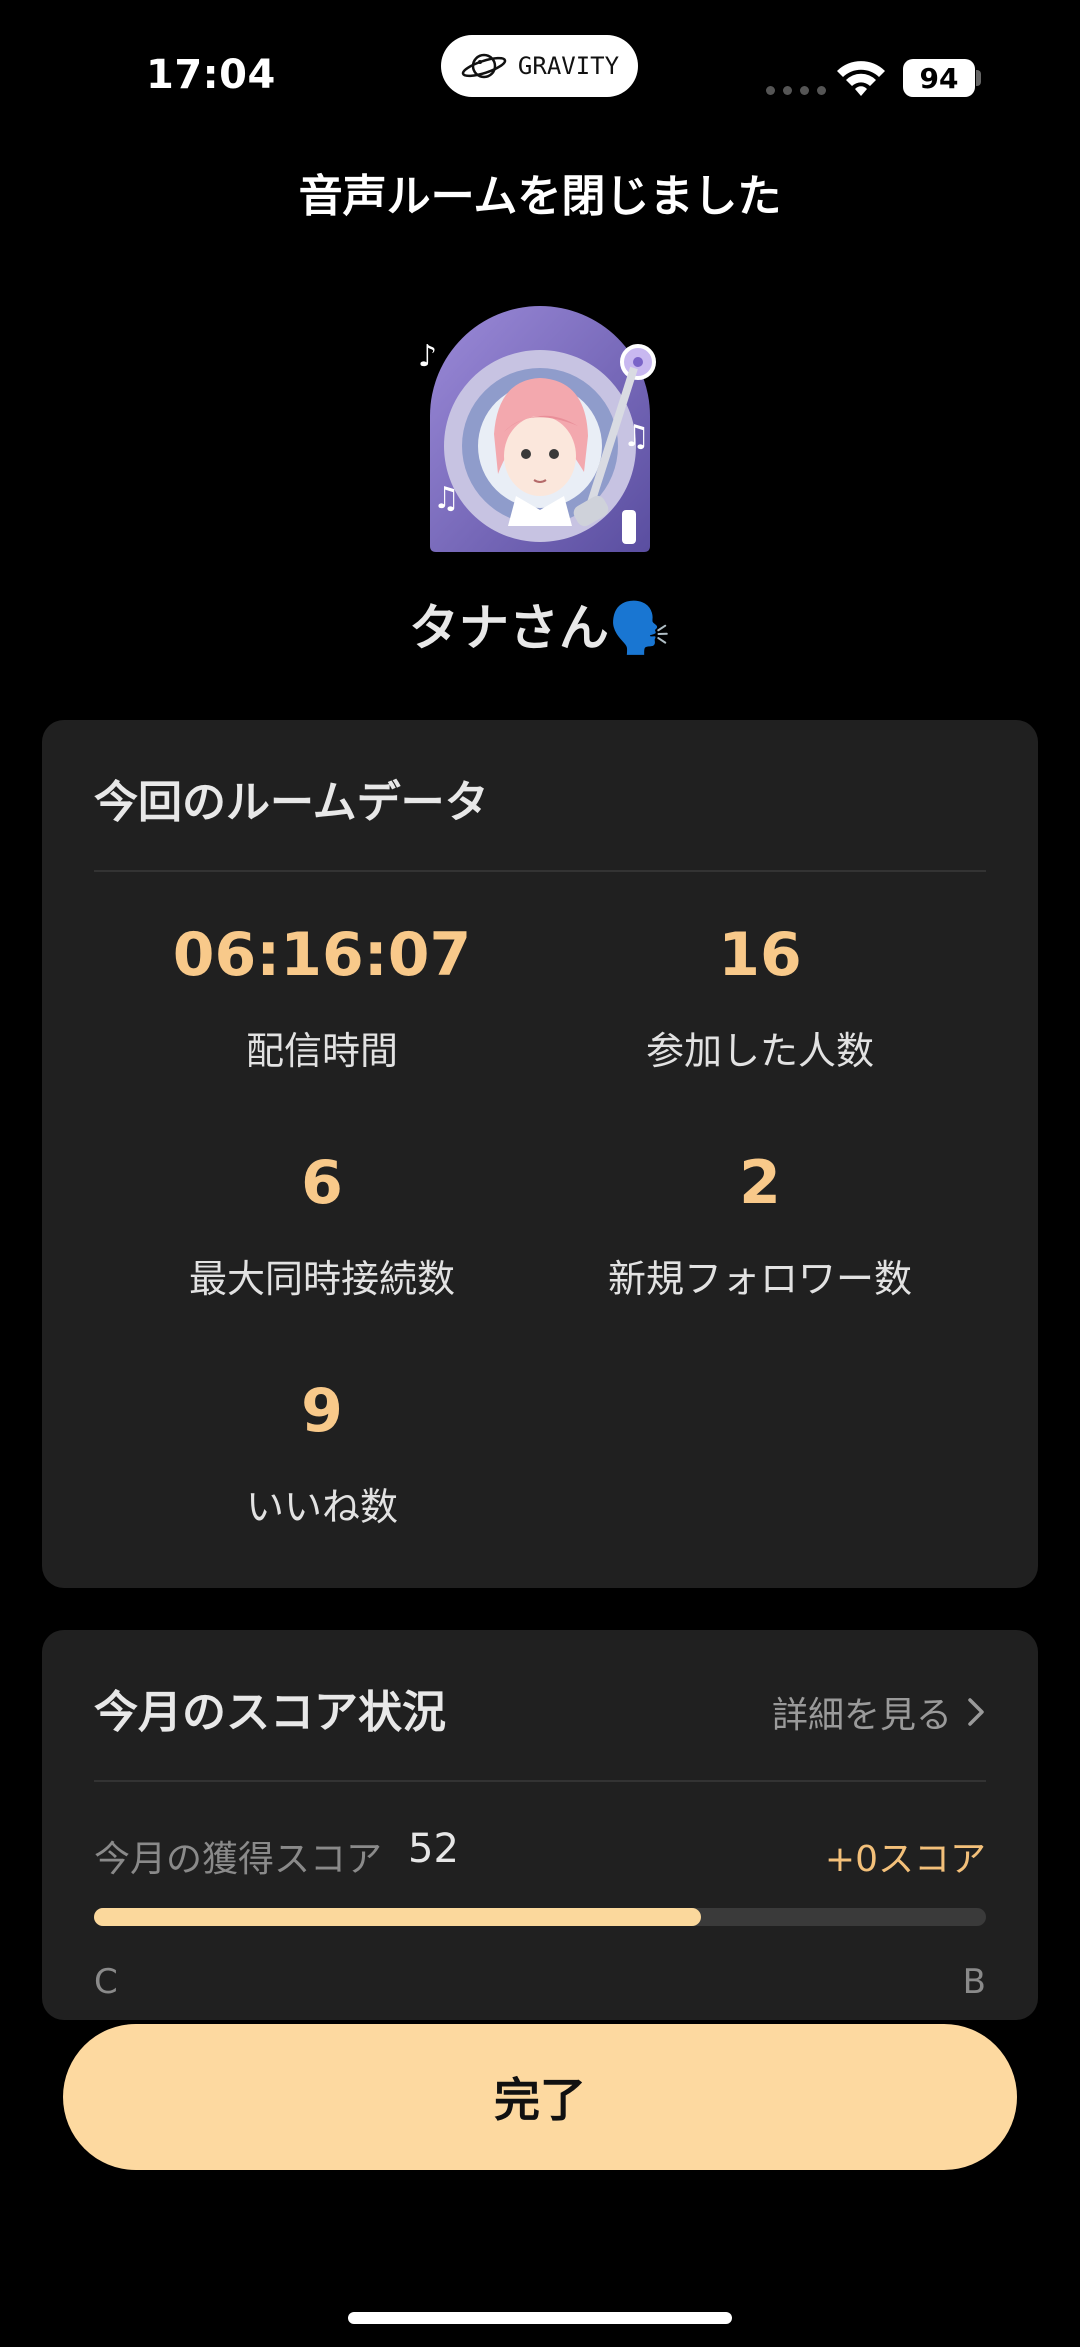 The width and height of the screenshot is (1080, 2347). What do you see at coordinates (322, 1225) in the screenshot?
I see `stat-max-concurrent: 6 最大同時接続数` at bounding box center [322, 1225].